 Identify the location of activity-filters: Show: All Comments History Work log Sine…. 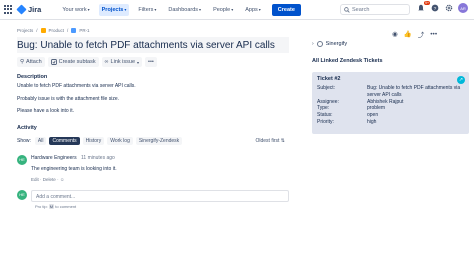
(153, 140).